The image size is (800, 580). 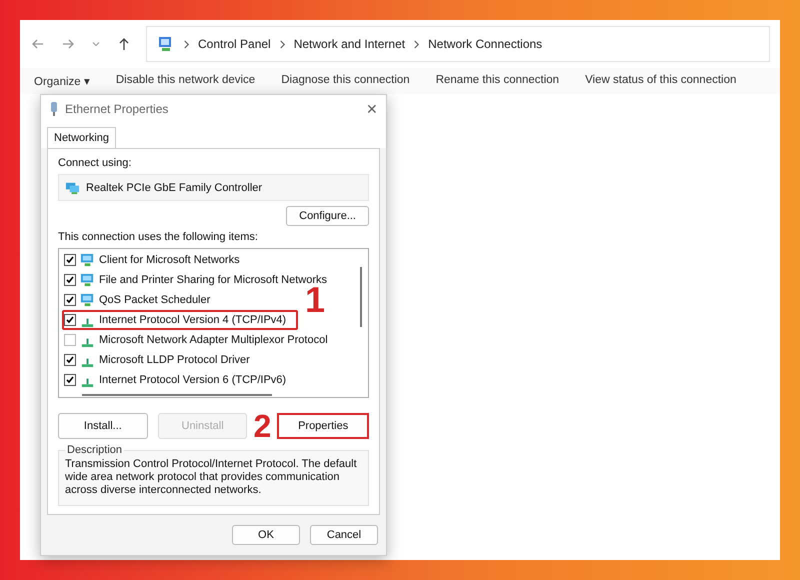 I want to click on tab: Networking, so click(x=81, y=137).